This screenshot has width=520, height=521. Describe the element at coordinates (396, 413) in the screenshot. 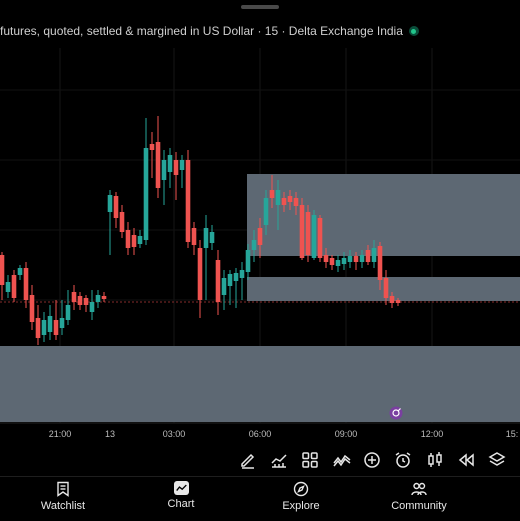

I see `event-marker-icon` at that location.